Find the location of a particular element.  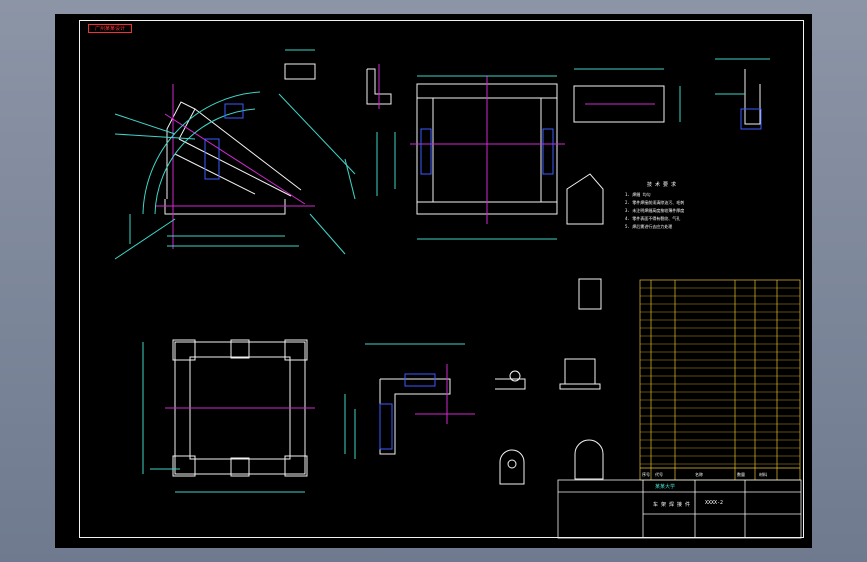

joint-profile is located at coordinates (415, 416).